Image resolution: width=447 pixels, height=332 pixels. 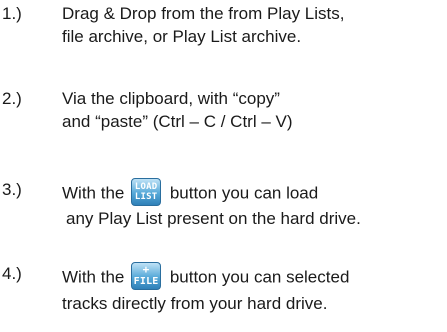 I want to click on item-text-post: button you can load, so click(x=244, y=193).